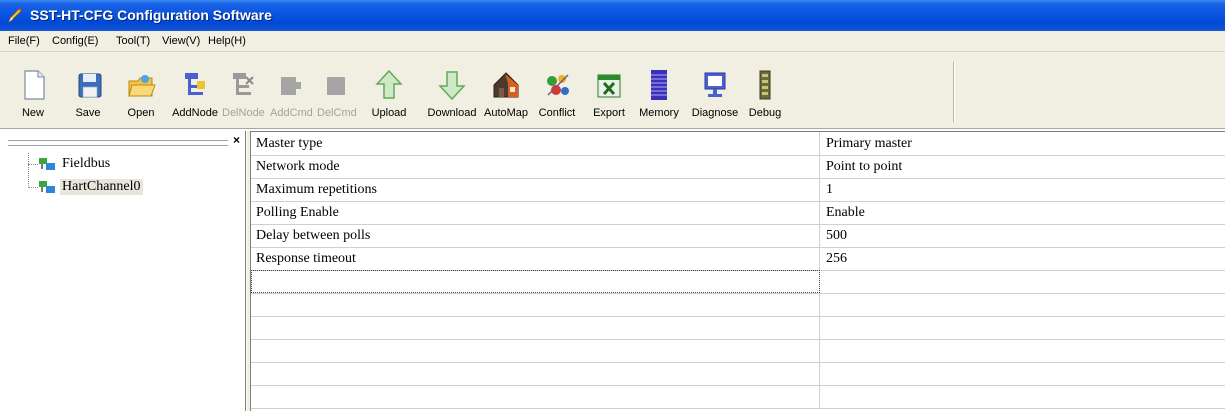 This screenshot has height=411, width=1225. What do you see at coordinates (336, 86) in the screenshot?
I see `delete-command-icon` at bounding box center [336, 86].